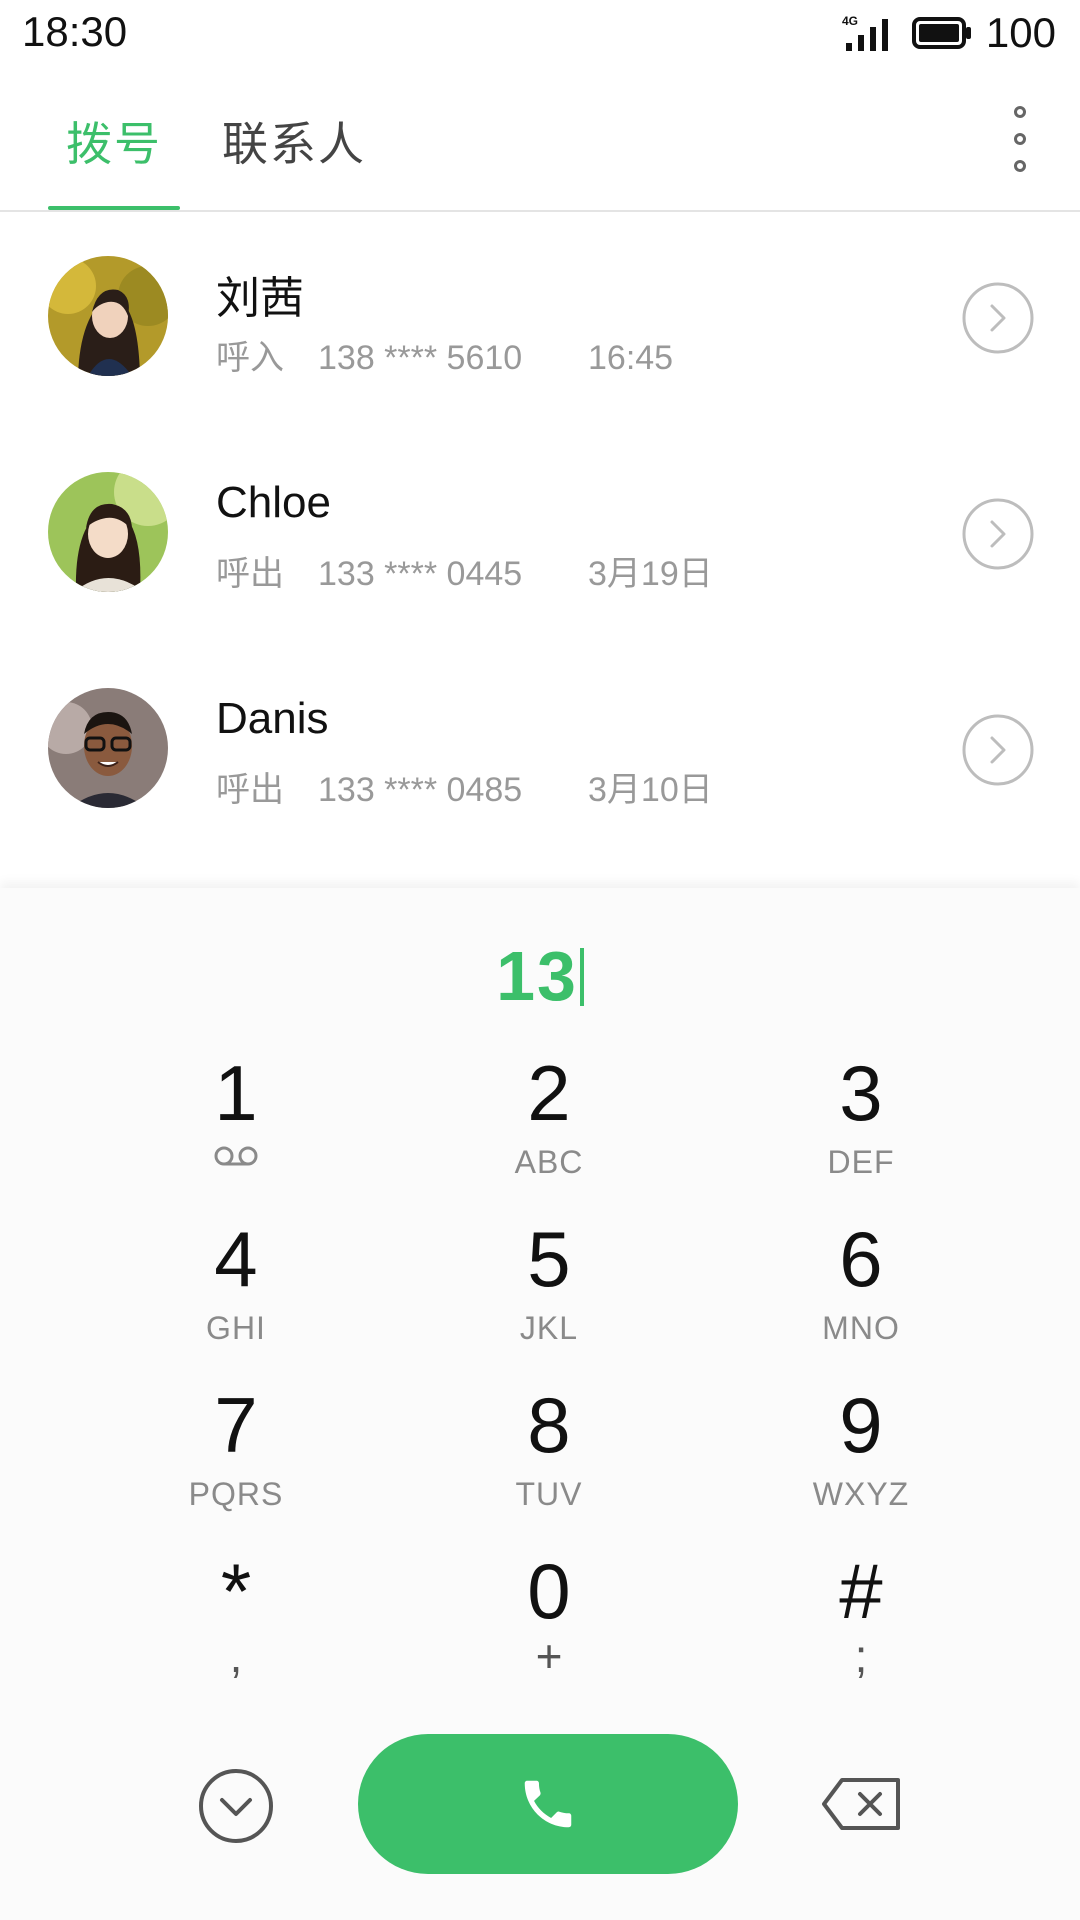 The height and width of the screenshot is (1920, 1080). I want to click on key-digit: 3, so click(861, 1093).